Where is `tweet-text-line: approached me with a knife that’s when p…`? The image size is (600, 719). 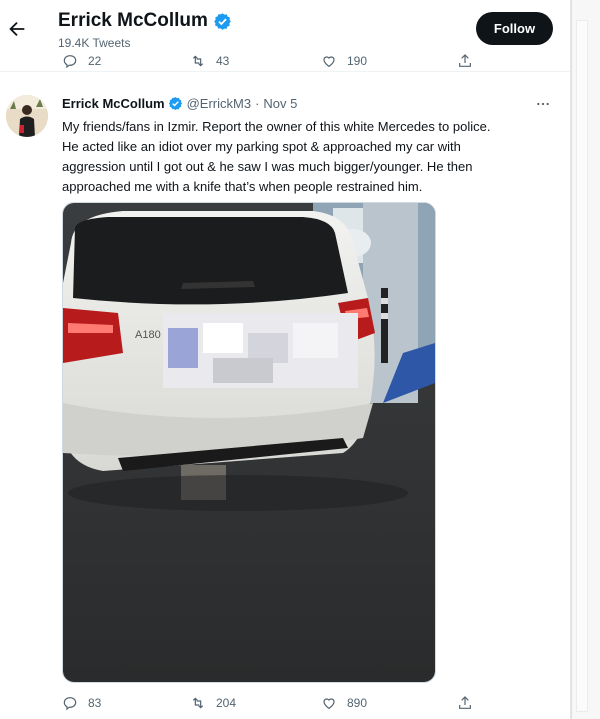
tweet-text-line: approached me with a knife that’s when p… is located at coordinates (242, 186).